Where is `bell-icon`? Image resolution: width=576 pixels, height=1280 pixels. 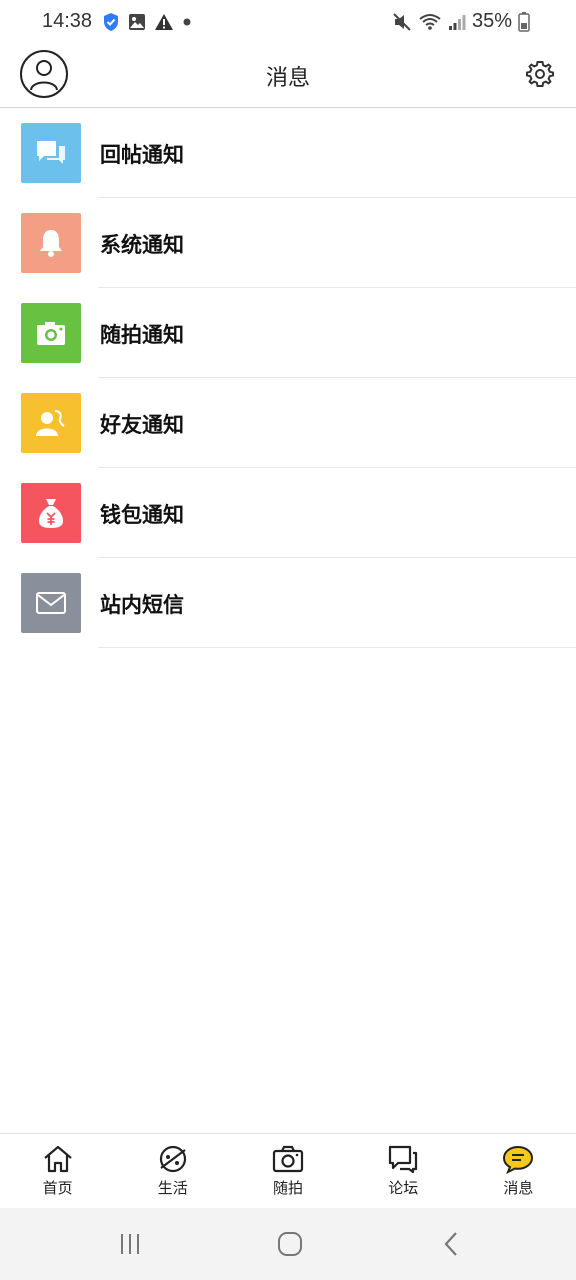 bell-icon is located at coordinates (51, 243).